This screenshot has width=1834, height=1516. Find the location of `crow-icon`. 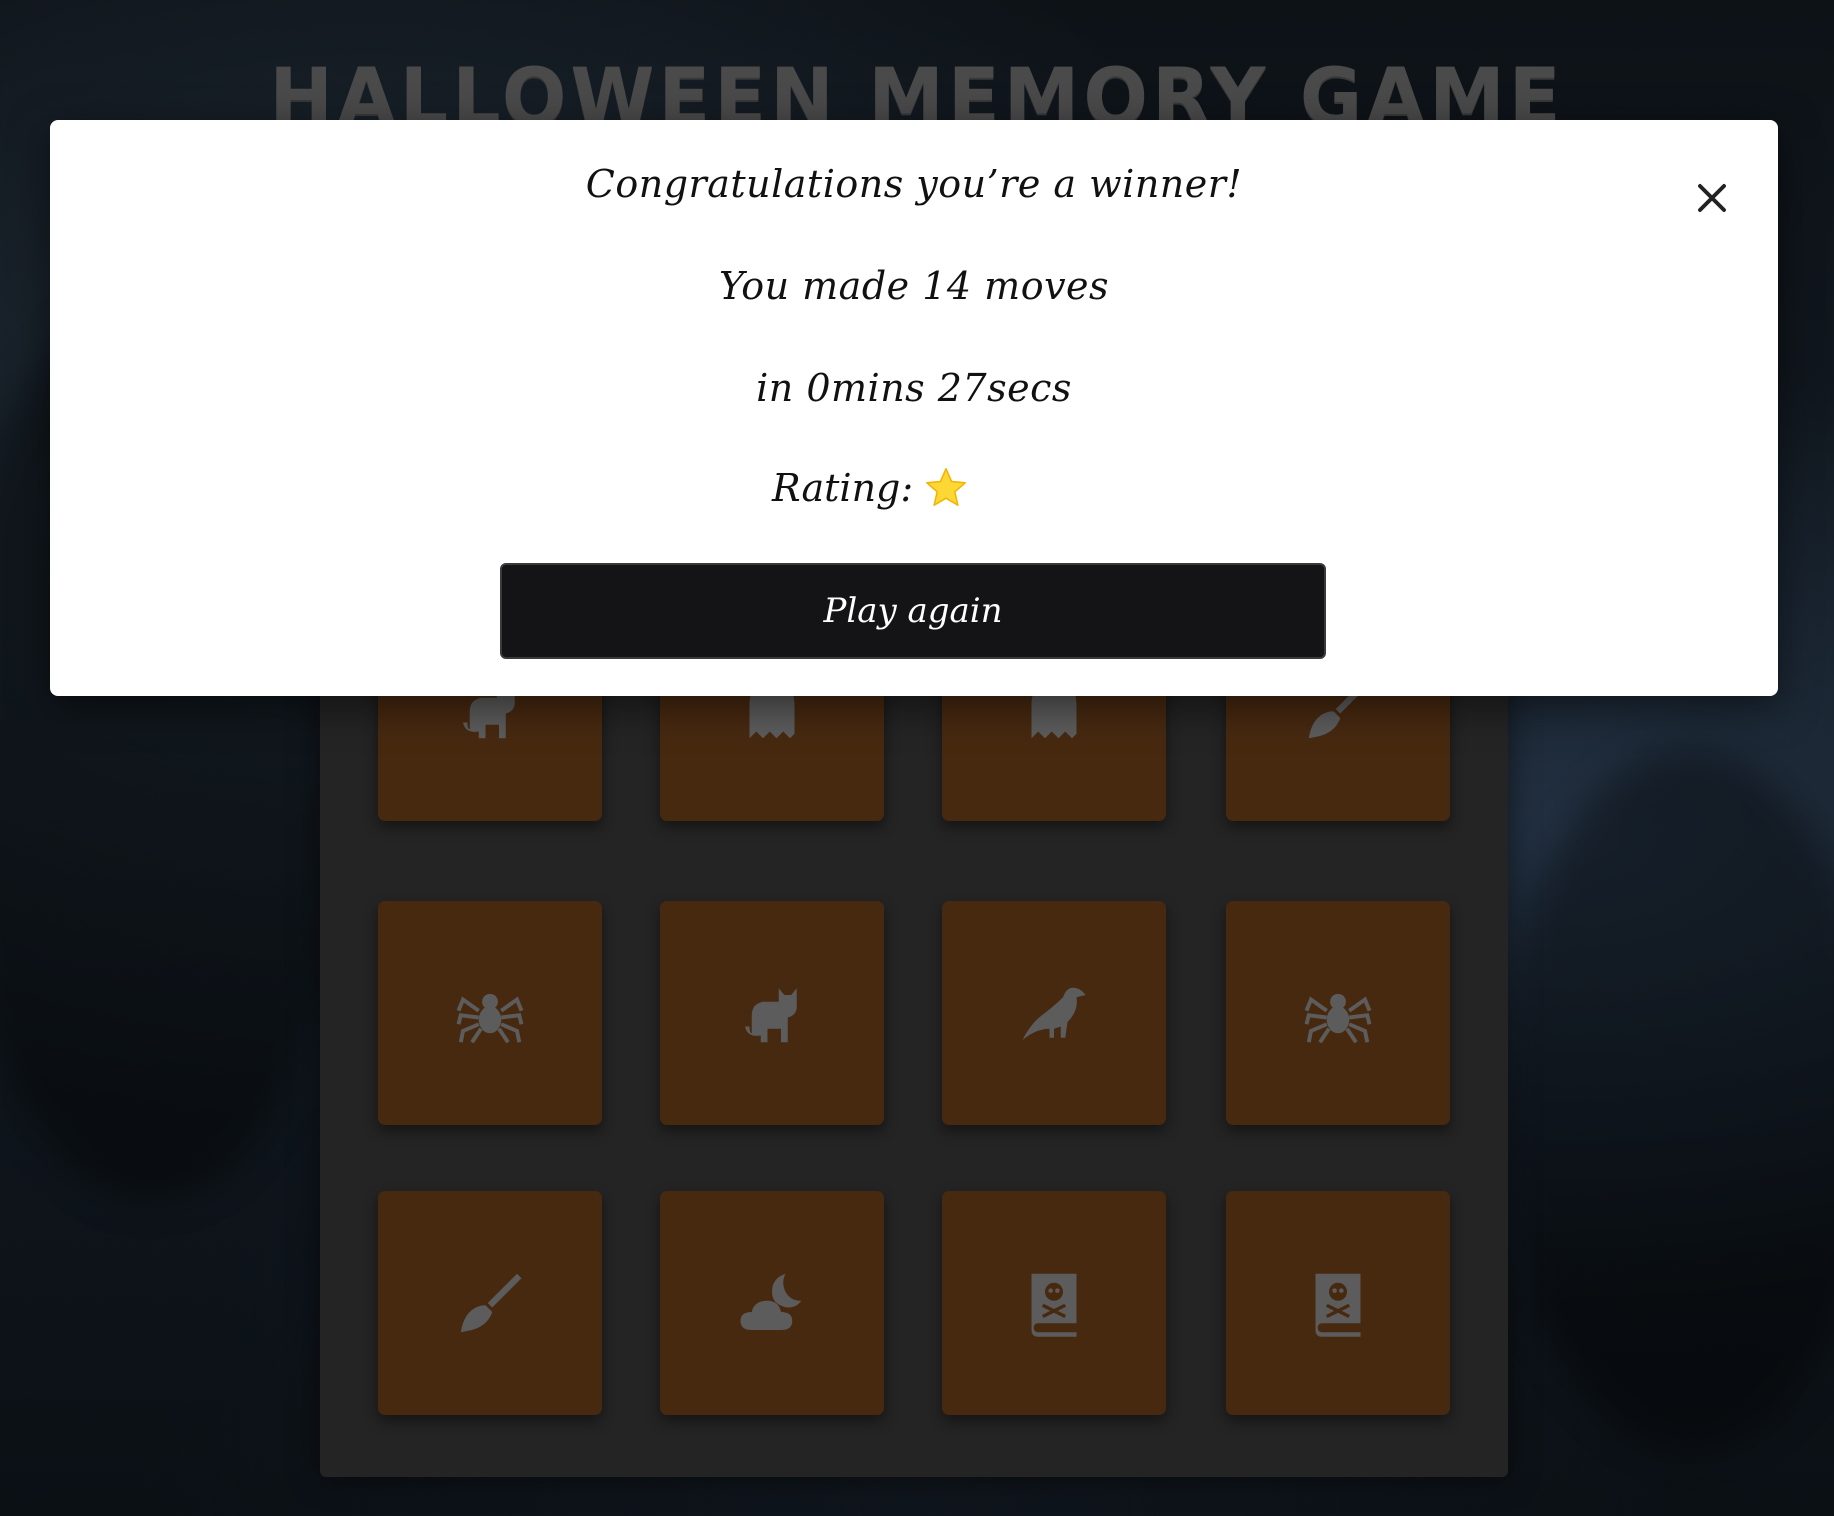

crow-icon is located at coordinates (1054, 1013).